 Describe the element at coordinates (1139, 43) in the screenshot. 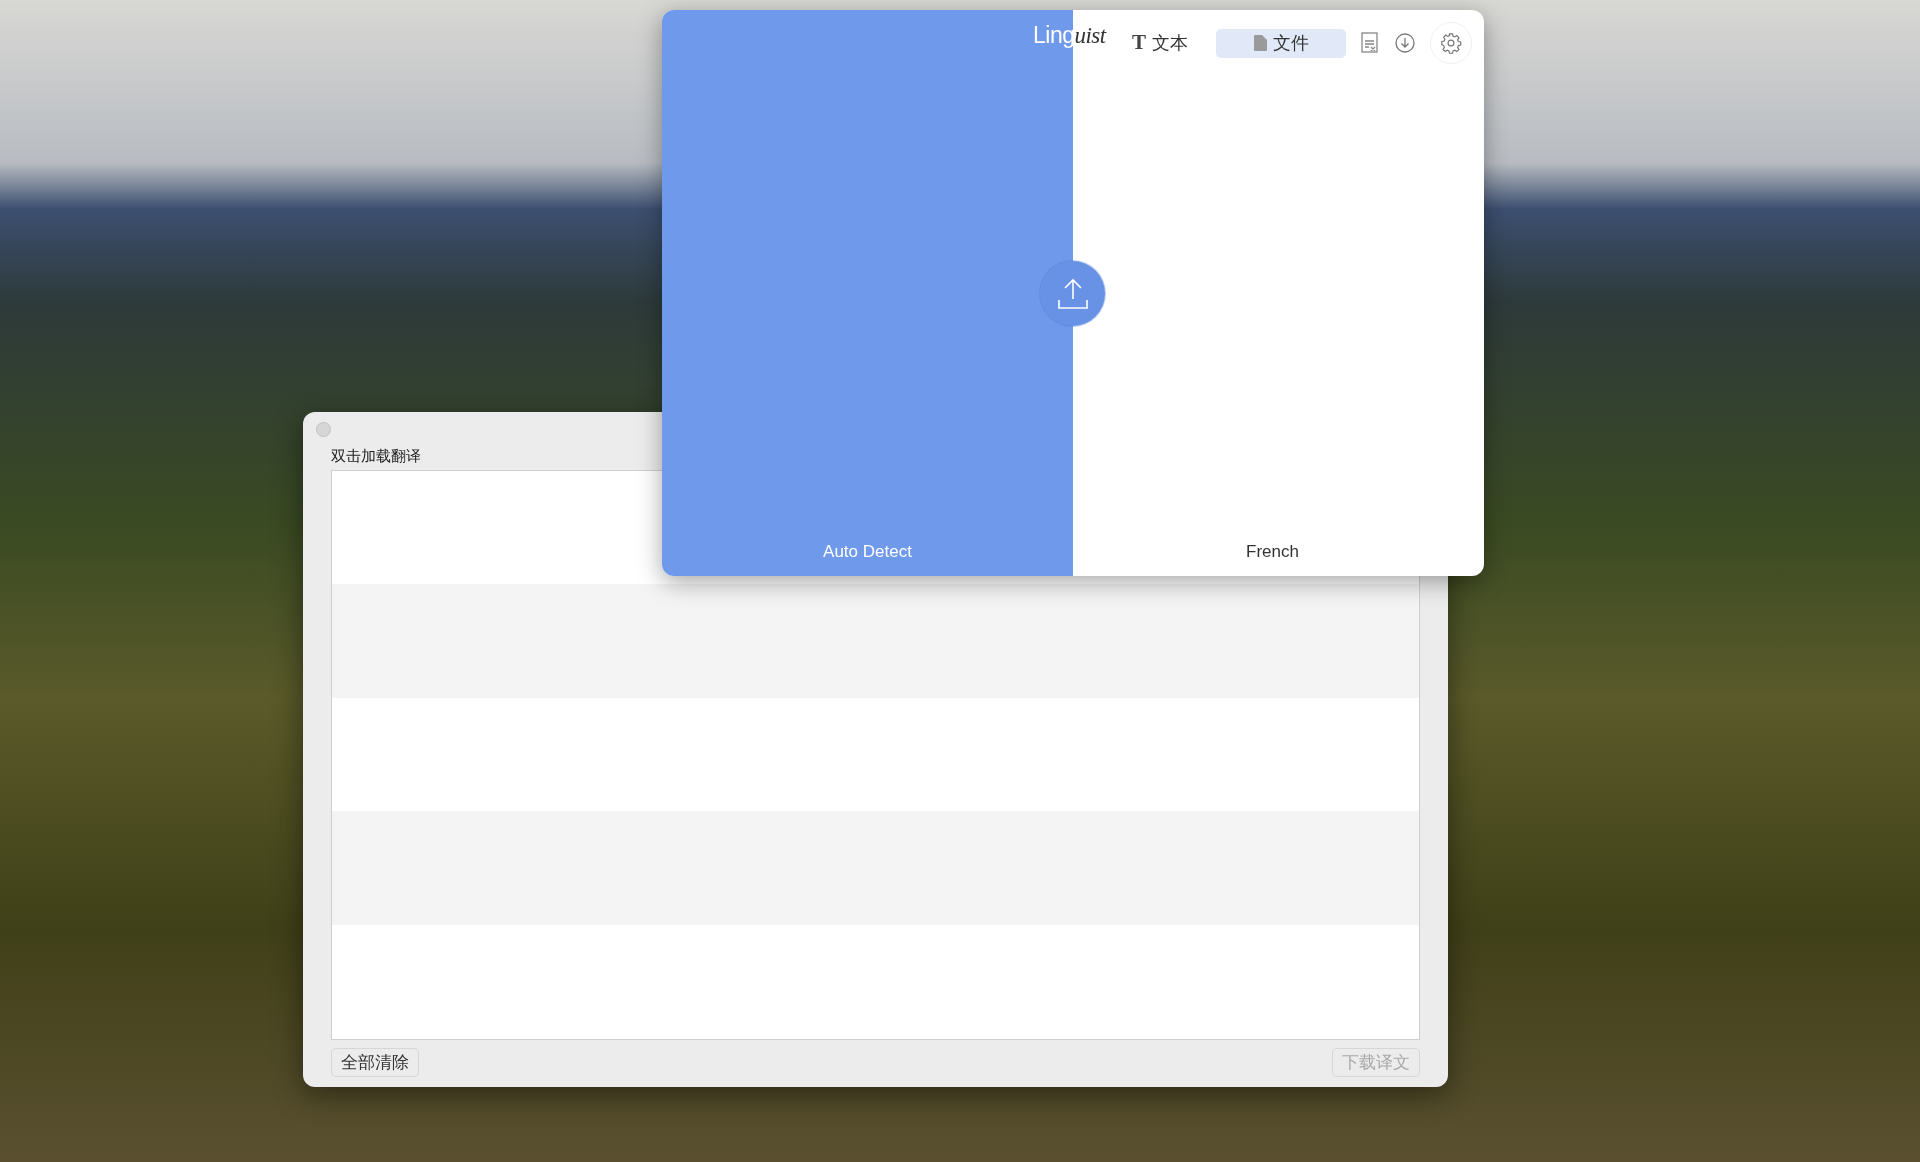

I see `text-icon: T` at that location.